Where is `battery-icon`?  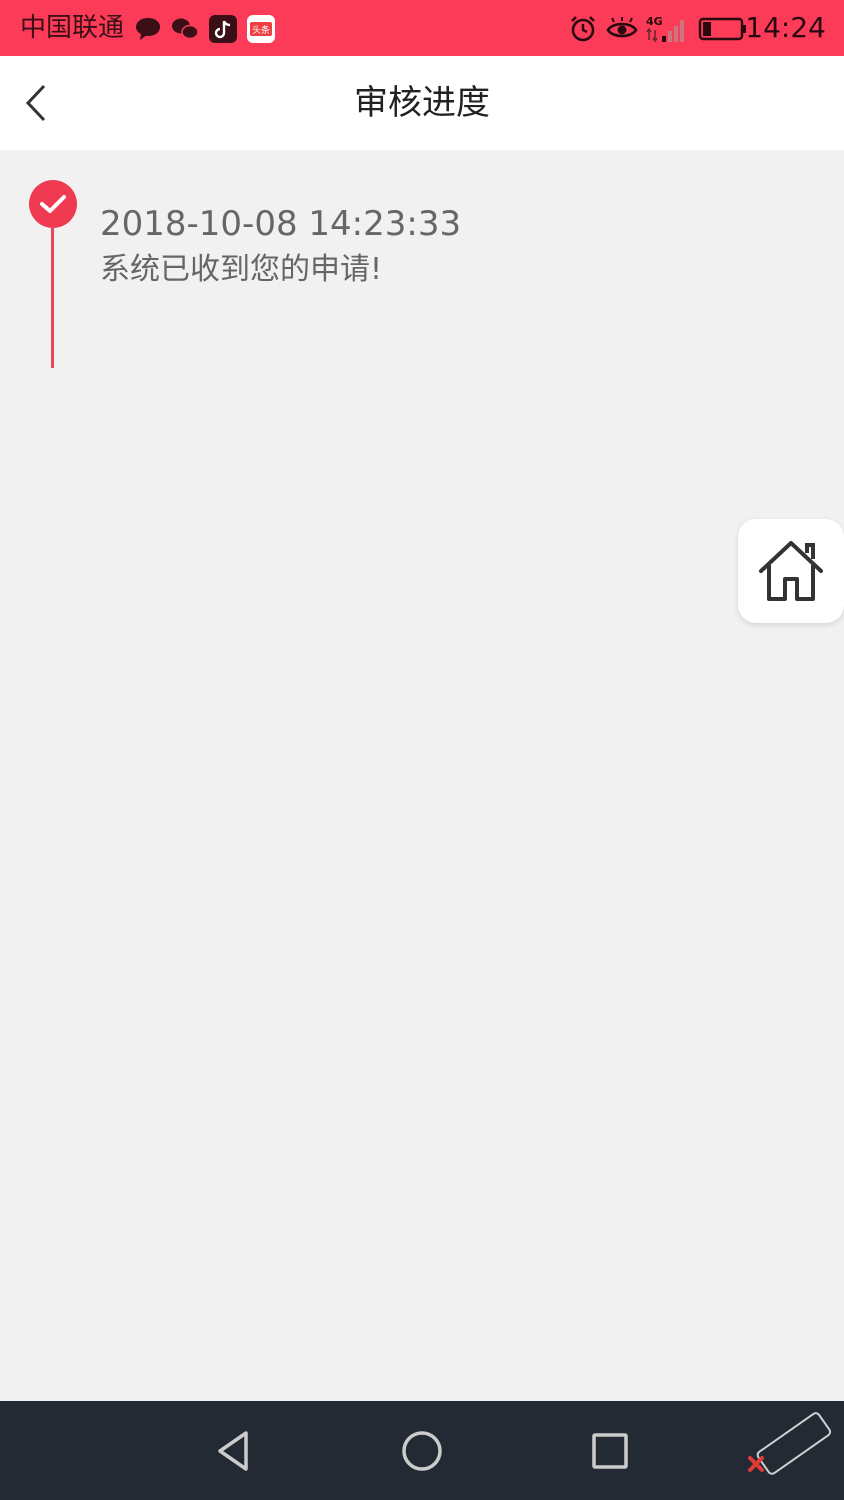 battery-icon is located at coordinates (723, 29).